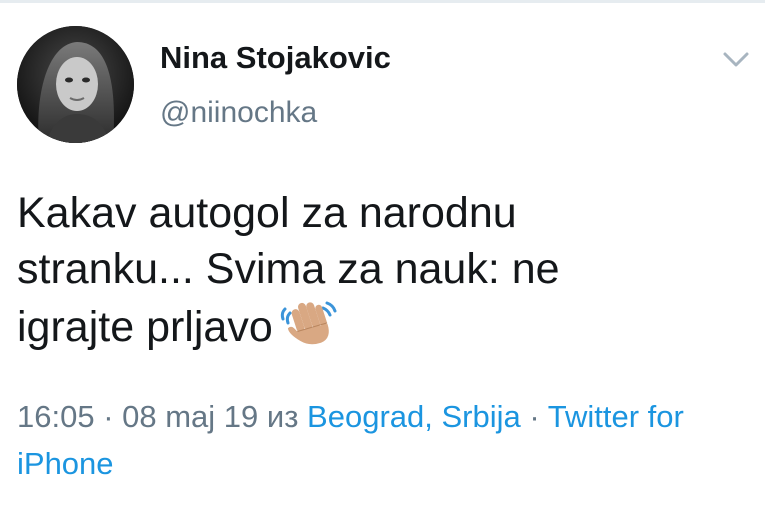 The height and width of the screenshot is (510, 765). I want to click on tweet-date: 08 maj 19, so click(190, 416).